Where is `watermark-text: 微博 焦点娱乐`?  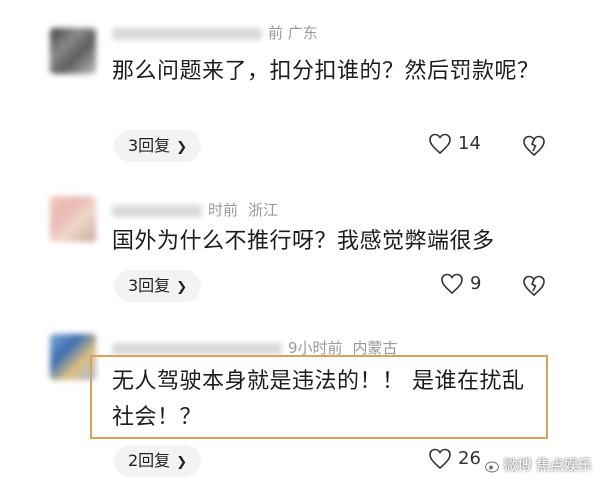
watermark-text: 微博 焦点娱乐 is located at coordinates (547, 466).